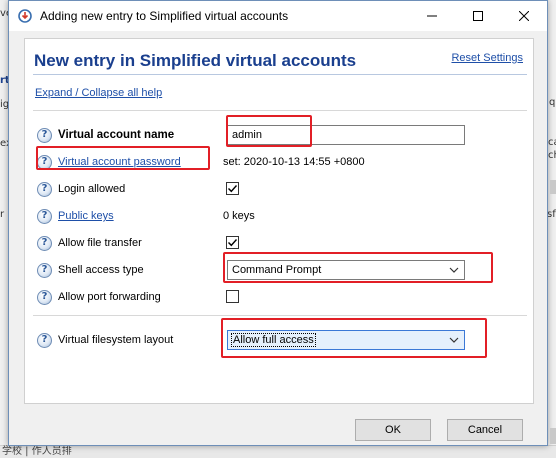  What do you see at coordinates (277, 243) in the screenshot?
I see `row-file-transfer: ? Allow file transfer` at bounding box center [277, 243].